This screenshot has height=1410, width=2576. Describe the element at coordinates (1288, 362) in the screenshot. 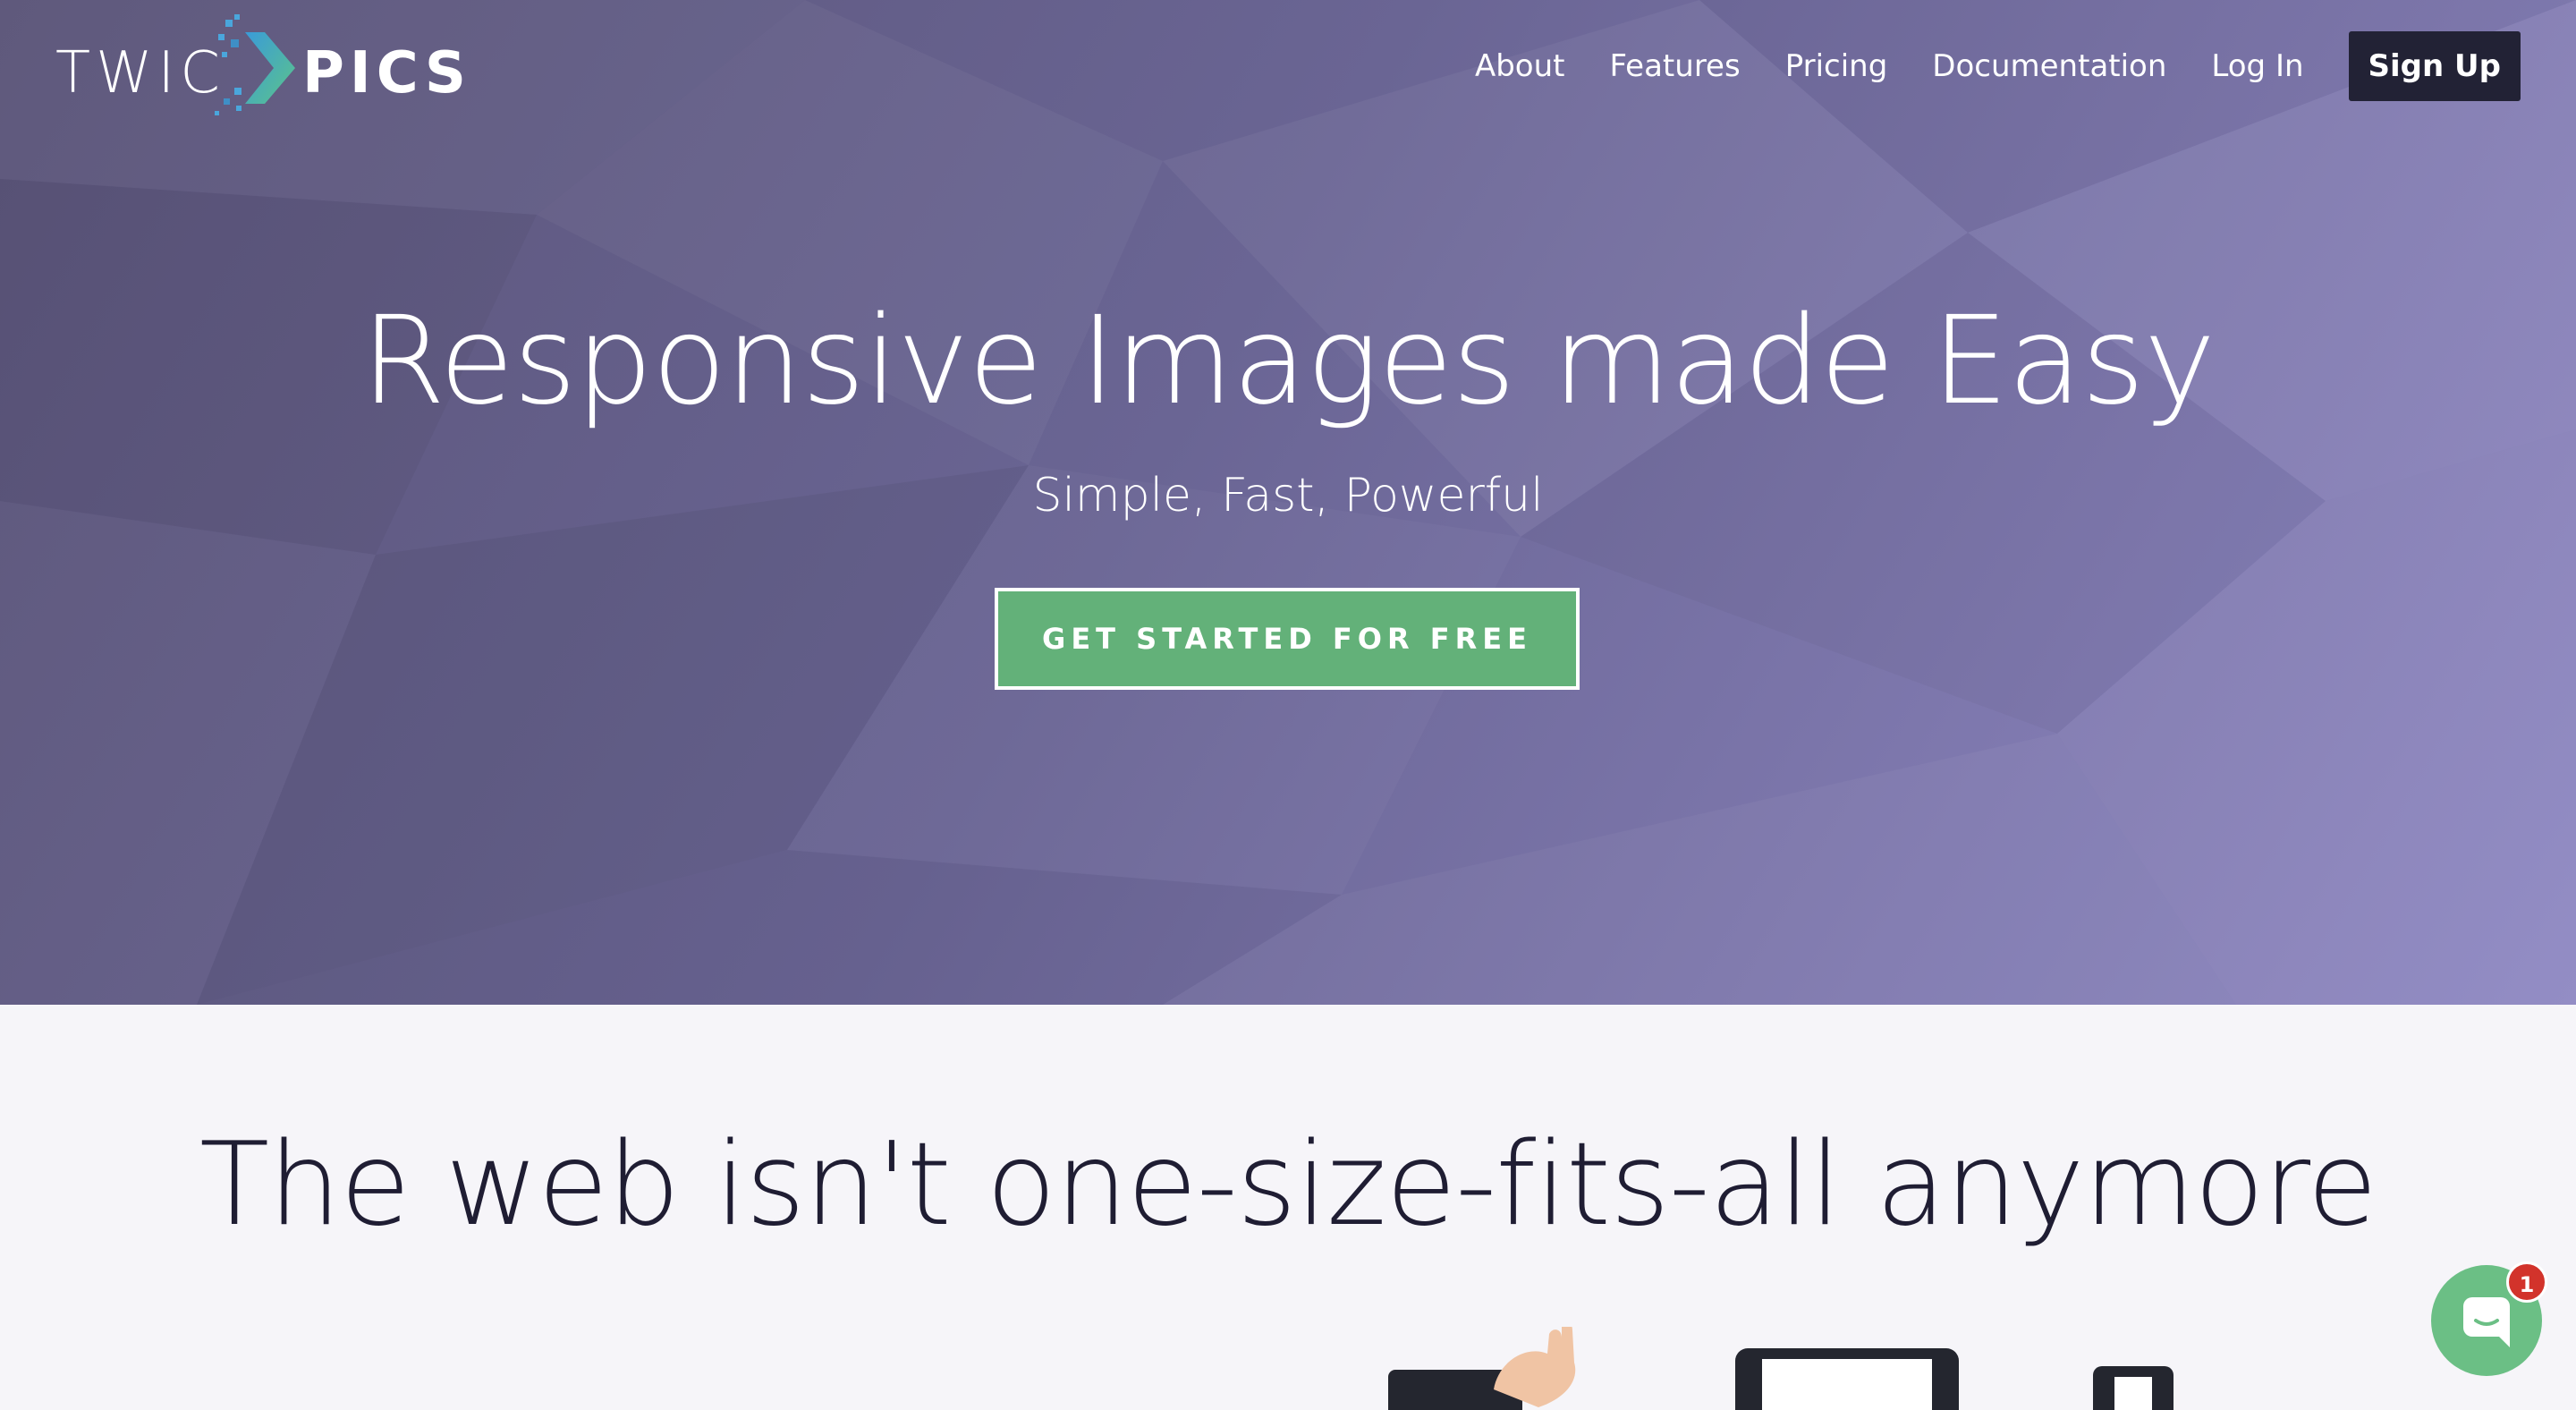

I see `hero-title: Responsive Images made Easy` at that location.